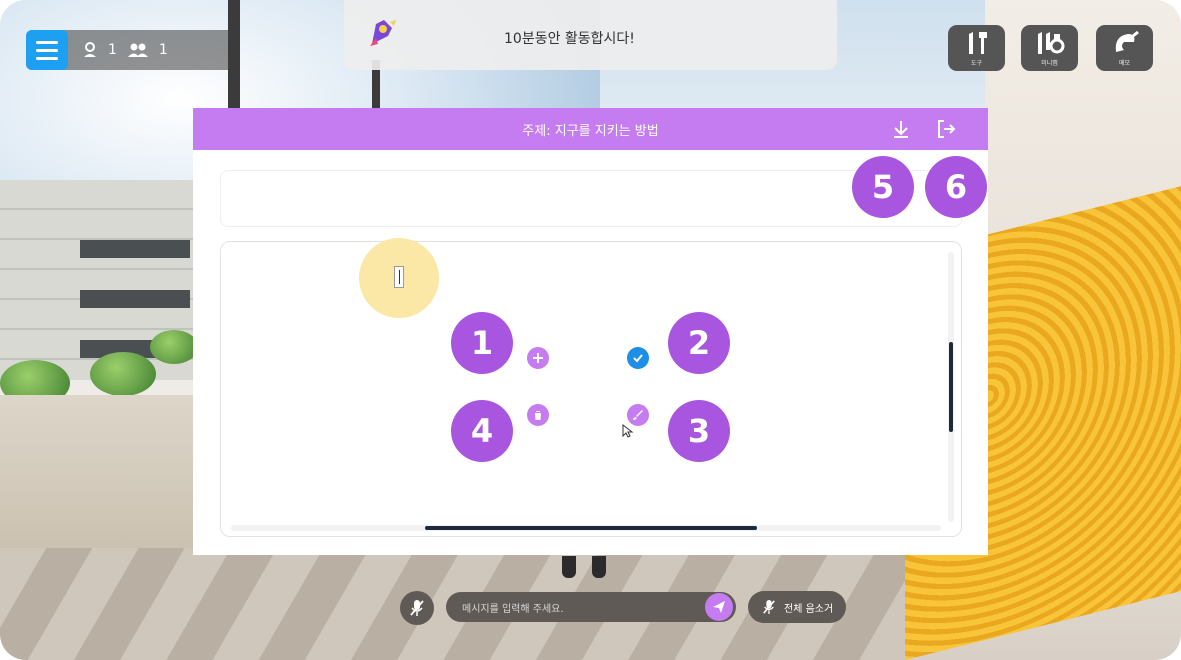 The image size is (1181, 660). What do you see at coordinates (1124, 63) in the screenshot?
I see `memo-label: 메모` at bounding box center [1124, 63].